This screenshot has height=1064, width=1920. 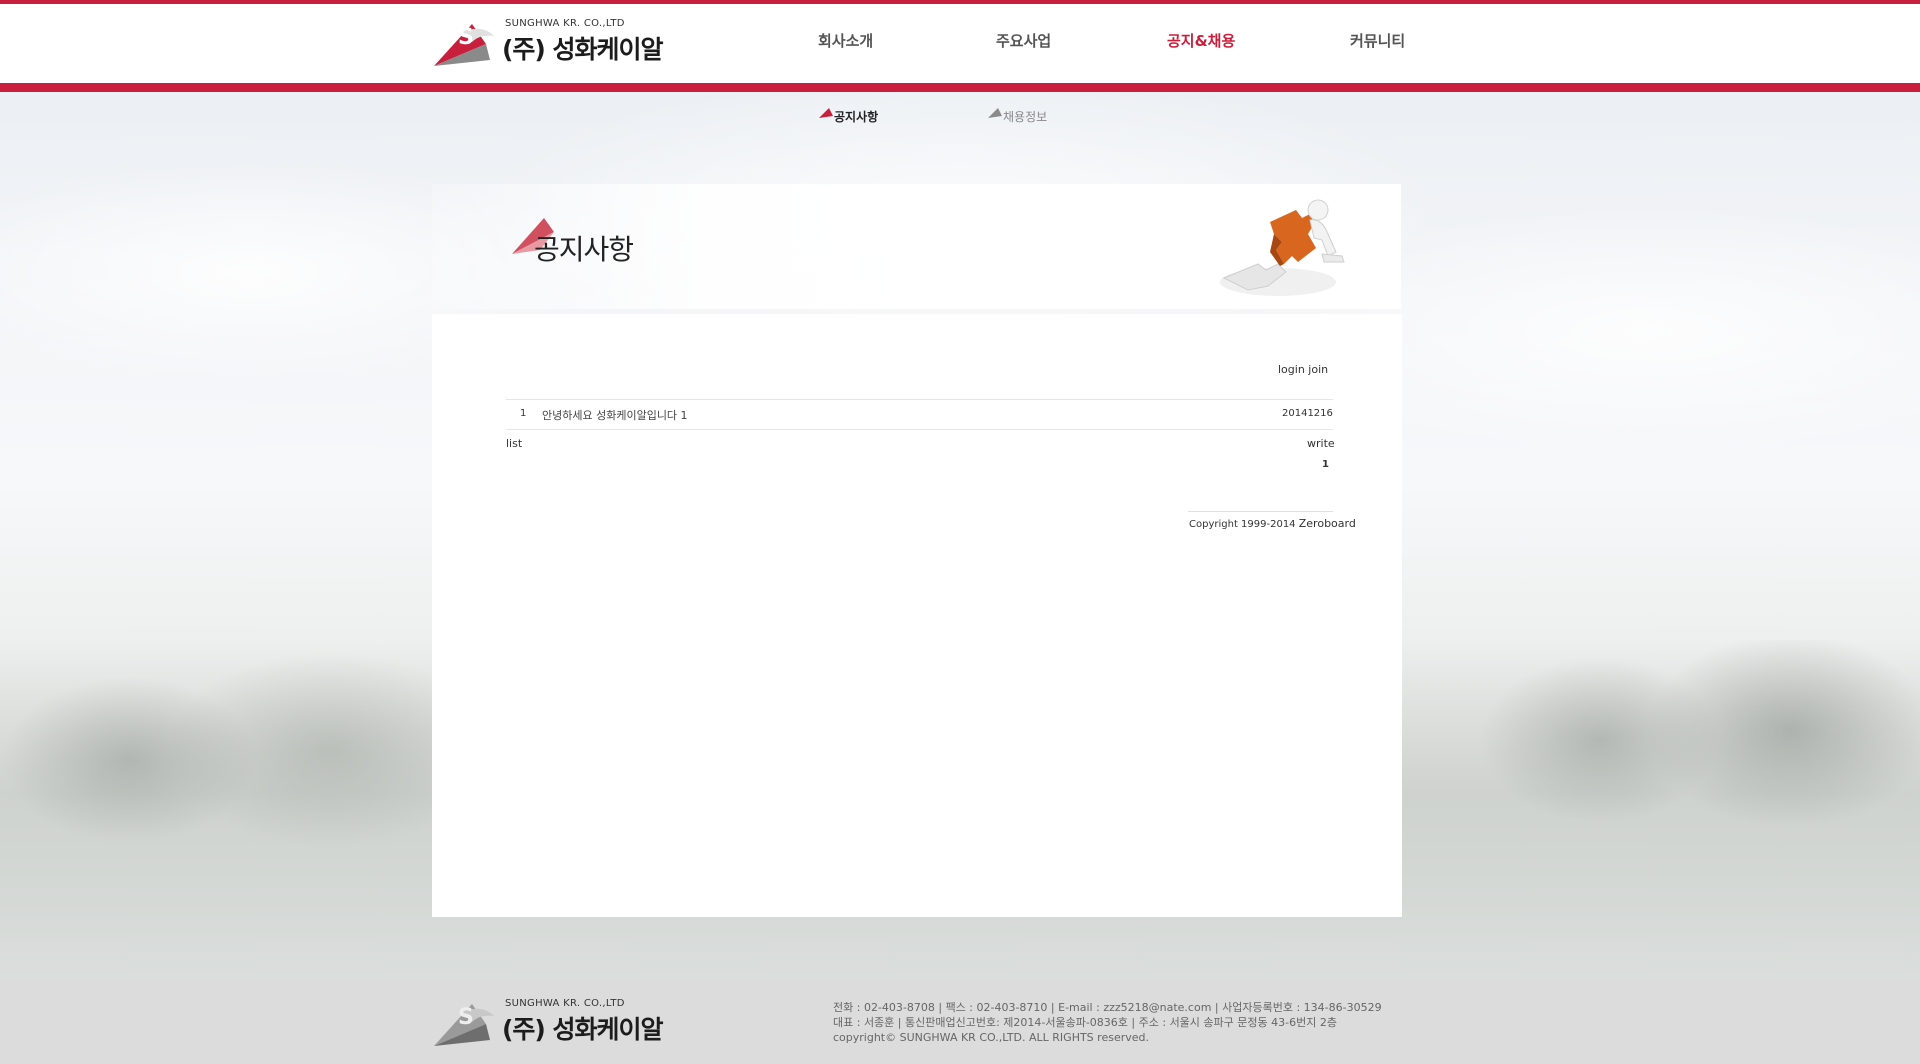 What do you see at coordinates (995, 113) in the screenshot?
I see `gray-flag-icon` at bounding box center [995, 113].